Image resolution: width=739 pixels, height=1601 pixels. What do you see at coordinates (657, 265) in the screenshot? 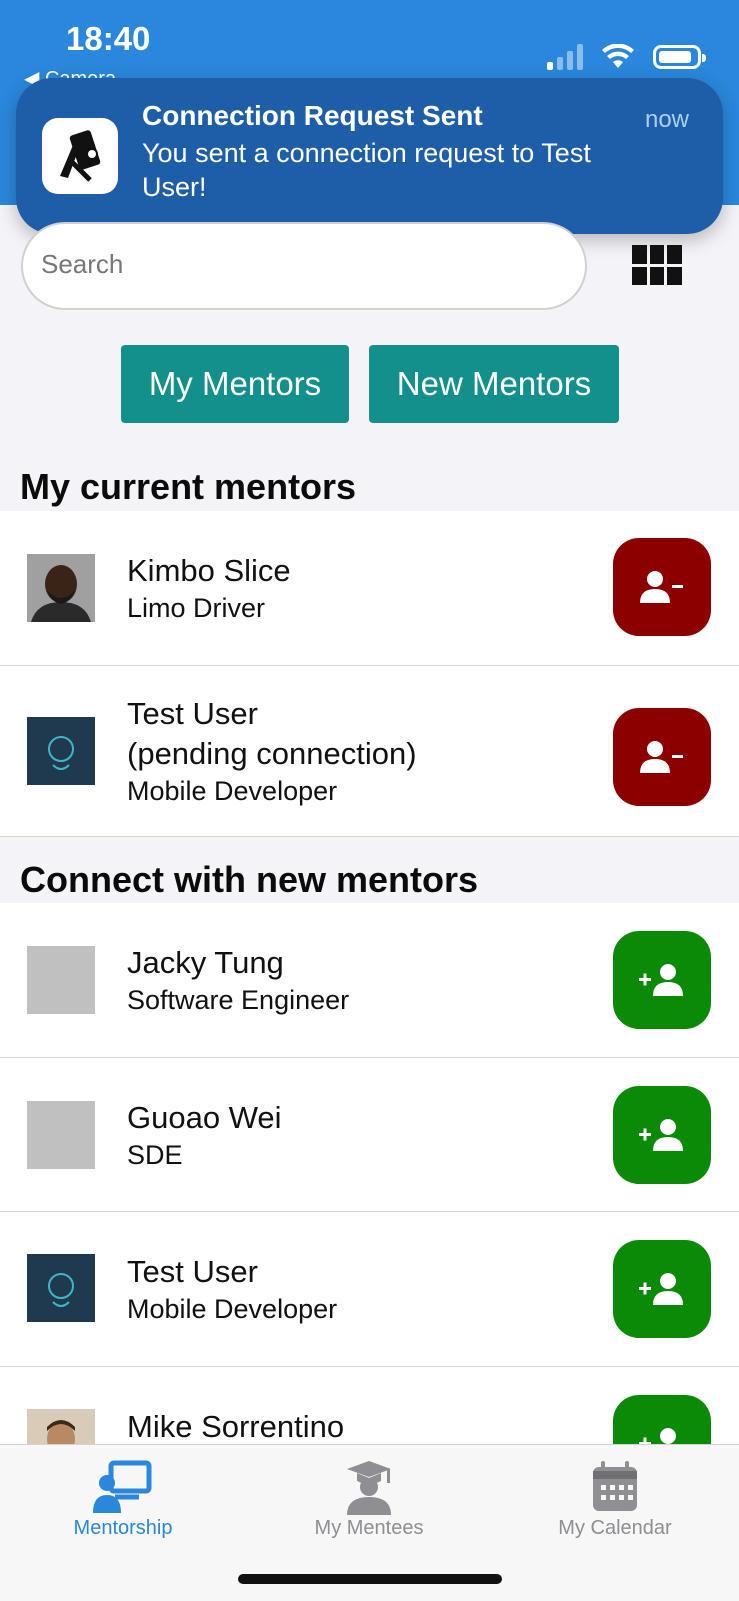
I see `grid-view-icon` at bounding box center [657, 265].